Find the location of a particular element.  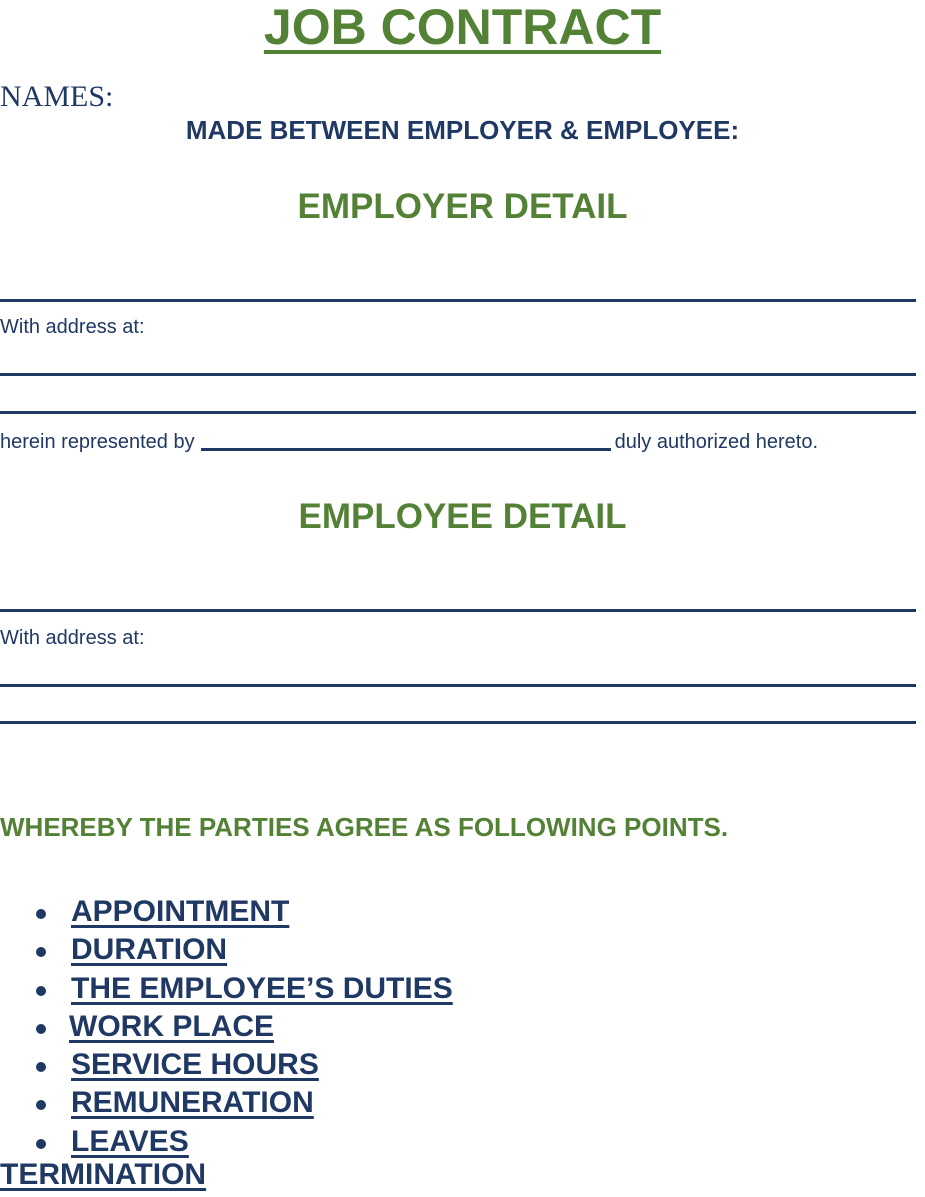

employer-address-label: With address at: is located at coordinates (72, 327).